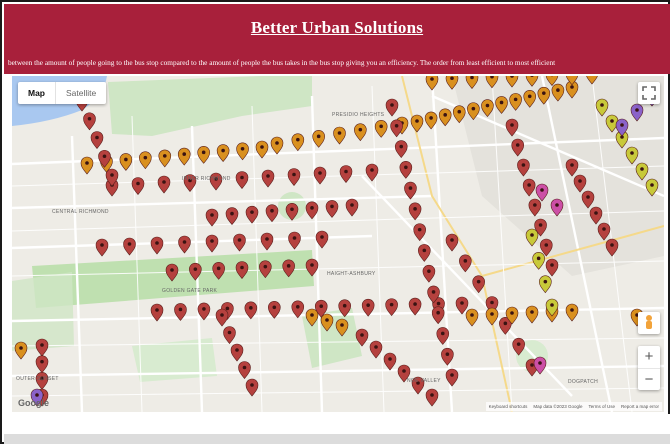  What do you see at coordinates (558, 406) in the screenshot?
I see `map-data-text: Map data ©2023 Google` at bounding box center [558, 406].